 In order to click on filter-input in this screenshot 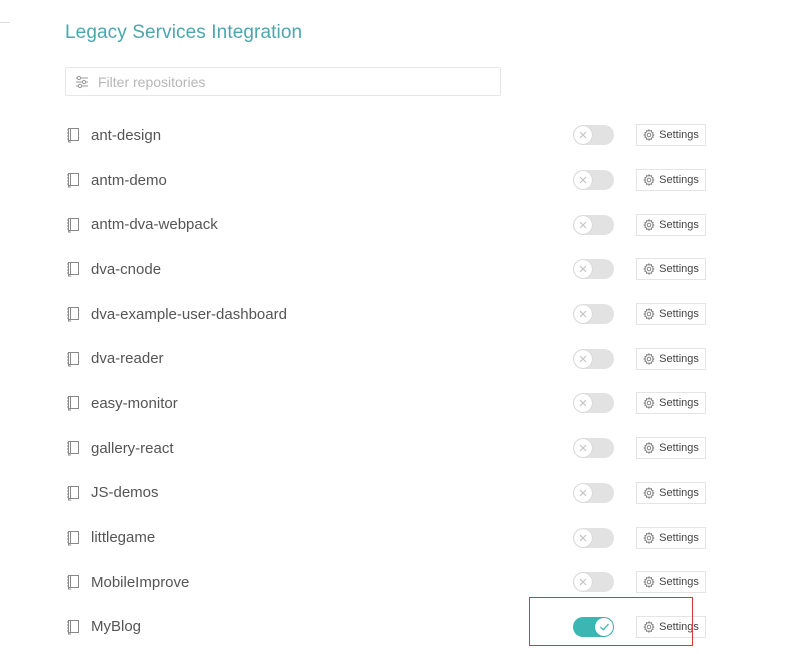, I will do `click(298, 81)`.